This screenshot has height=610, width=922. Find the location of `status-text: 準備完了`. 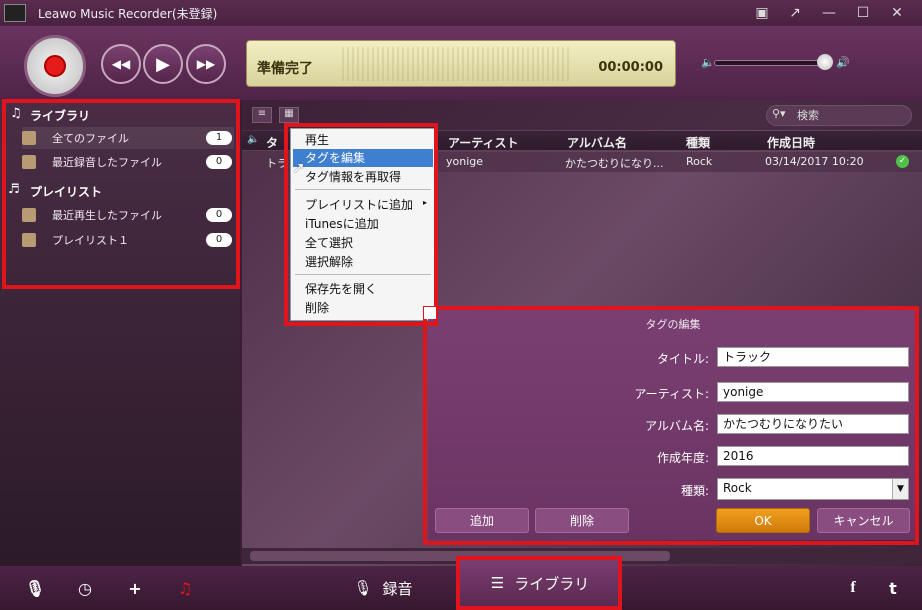

status-text: 準備完了 is located at coordinates (285, 69).